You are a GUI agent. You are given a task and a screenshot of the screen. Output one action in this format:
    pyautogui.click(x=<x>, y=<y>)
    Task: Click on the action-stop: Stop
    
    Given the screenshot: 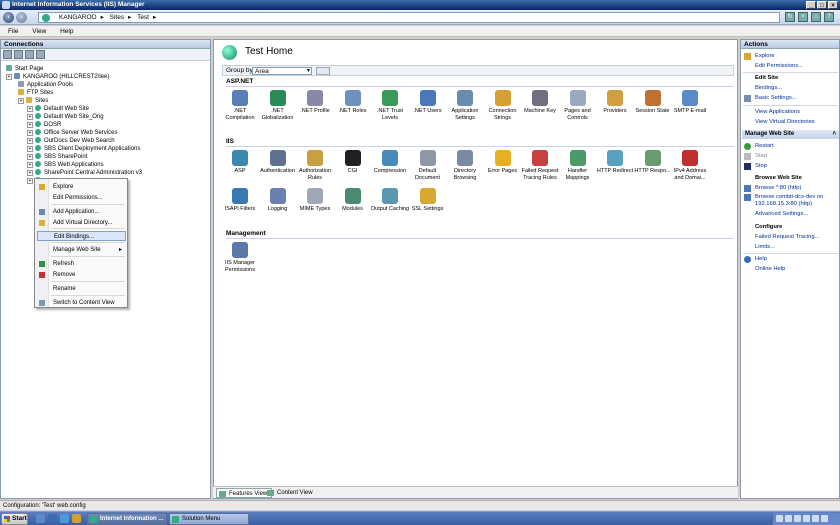 What is the action you would take?
    pyautogui.click(x=755, y=166)
    